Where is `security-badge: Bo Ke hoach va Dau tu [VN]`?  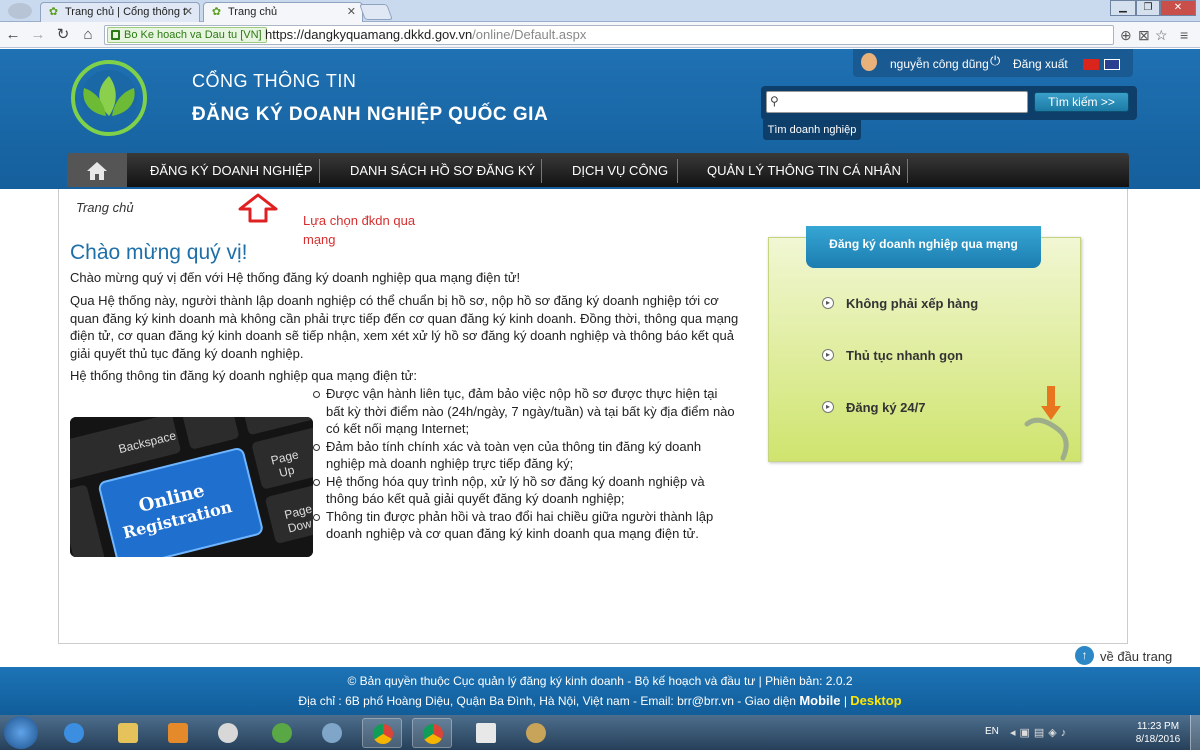
security-badge: Bo Ke hoach va Dau tu [VN] is located at coordinates (187, 35).